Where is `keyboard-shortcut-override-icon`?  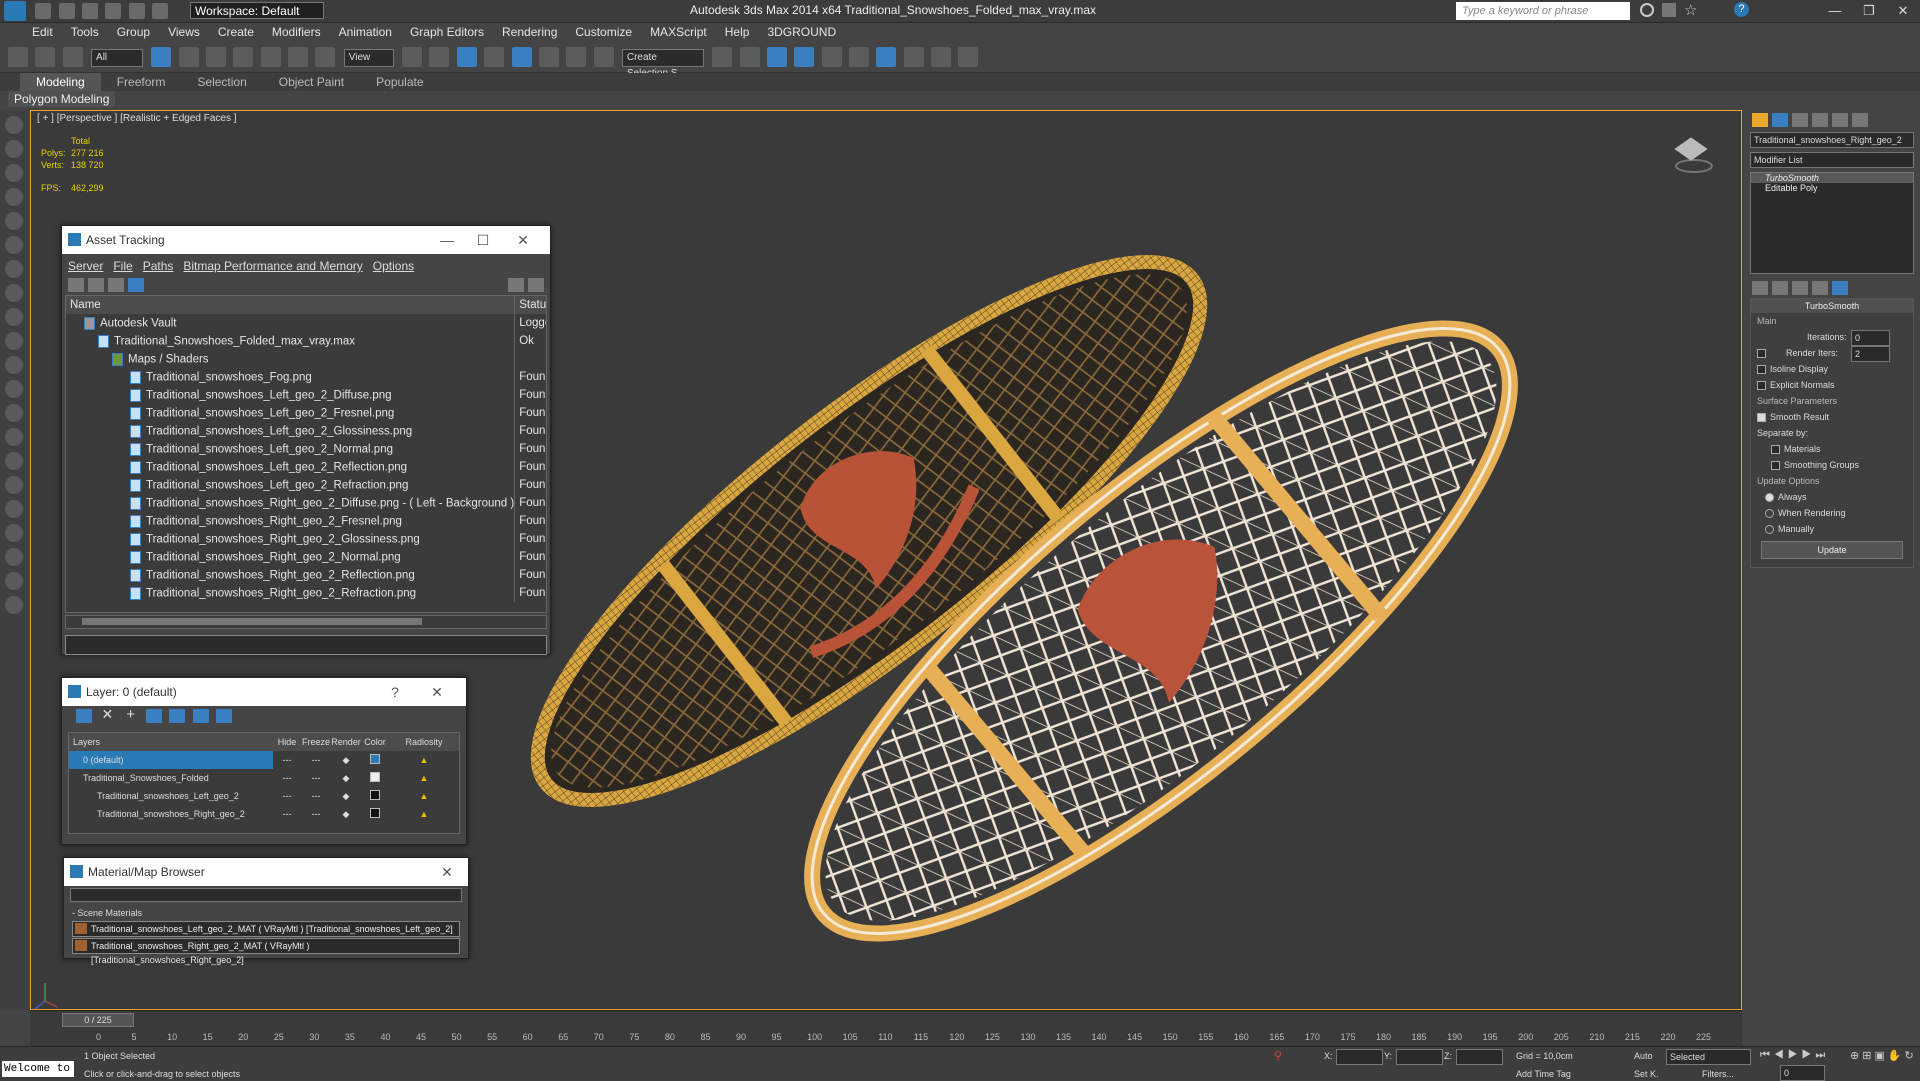
keyboard-shortcut-override-icon is located at coordinates (466, 57).